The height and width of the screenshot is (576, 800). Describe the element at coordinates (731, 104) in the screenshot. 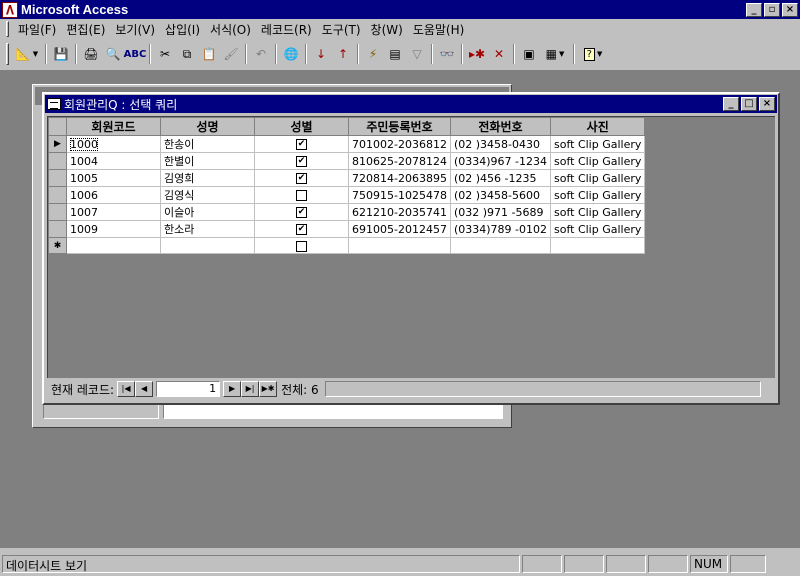

I see `query-minimize-button: _` at that location.